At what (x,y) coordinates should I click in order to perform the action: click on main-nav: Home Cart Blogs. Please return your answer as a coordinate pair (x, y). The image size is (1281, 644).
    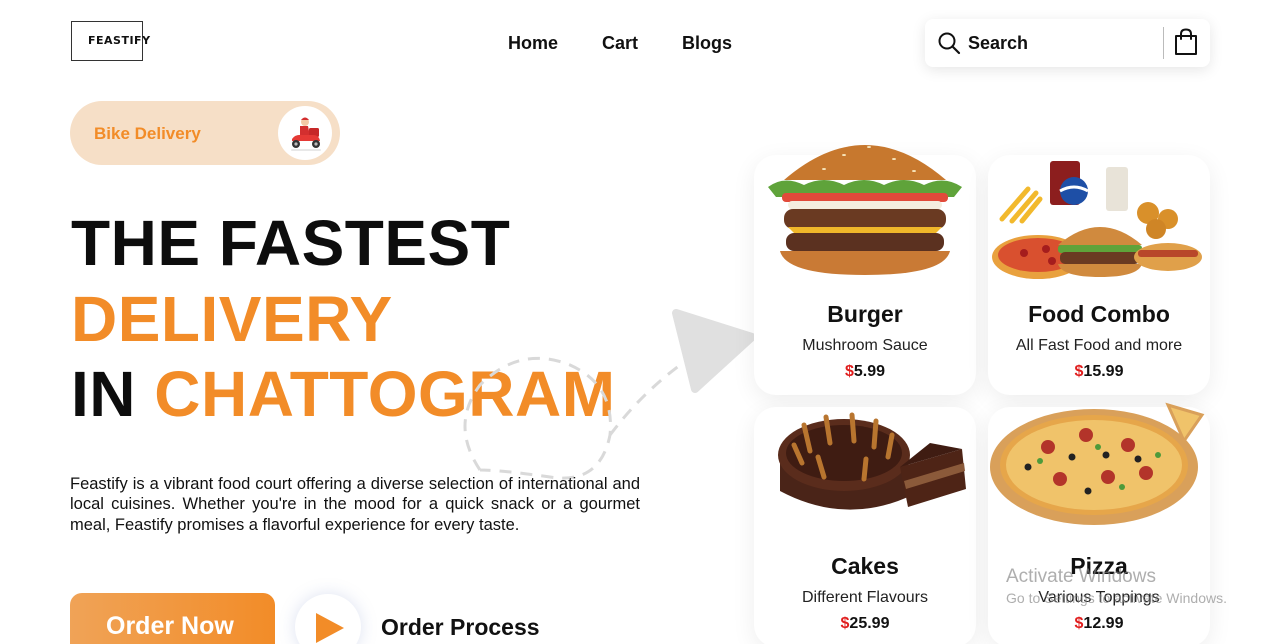
    Looking at the image, I should click on (620, 43).